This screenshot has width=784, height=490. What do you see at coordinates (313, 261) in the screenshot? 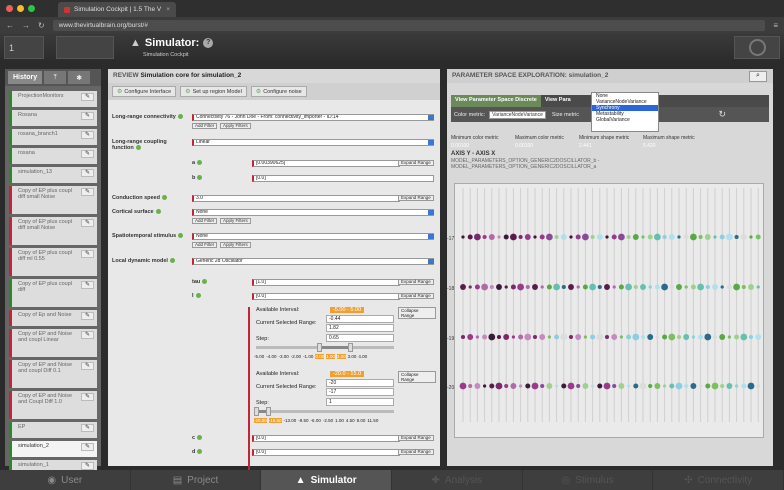
I see `param-select: Generic 2d Oscillator` at bounding box center [313, 261].